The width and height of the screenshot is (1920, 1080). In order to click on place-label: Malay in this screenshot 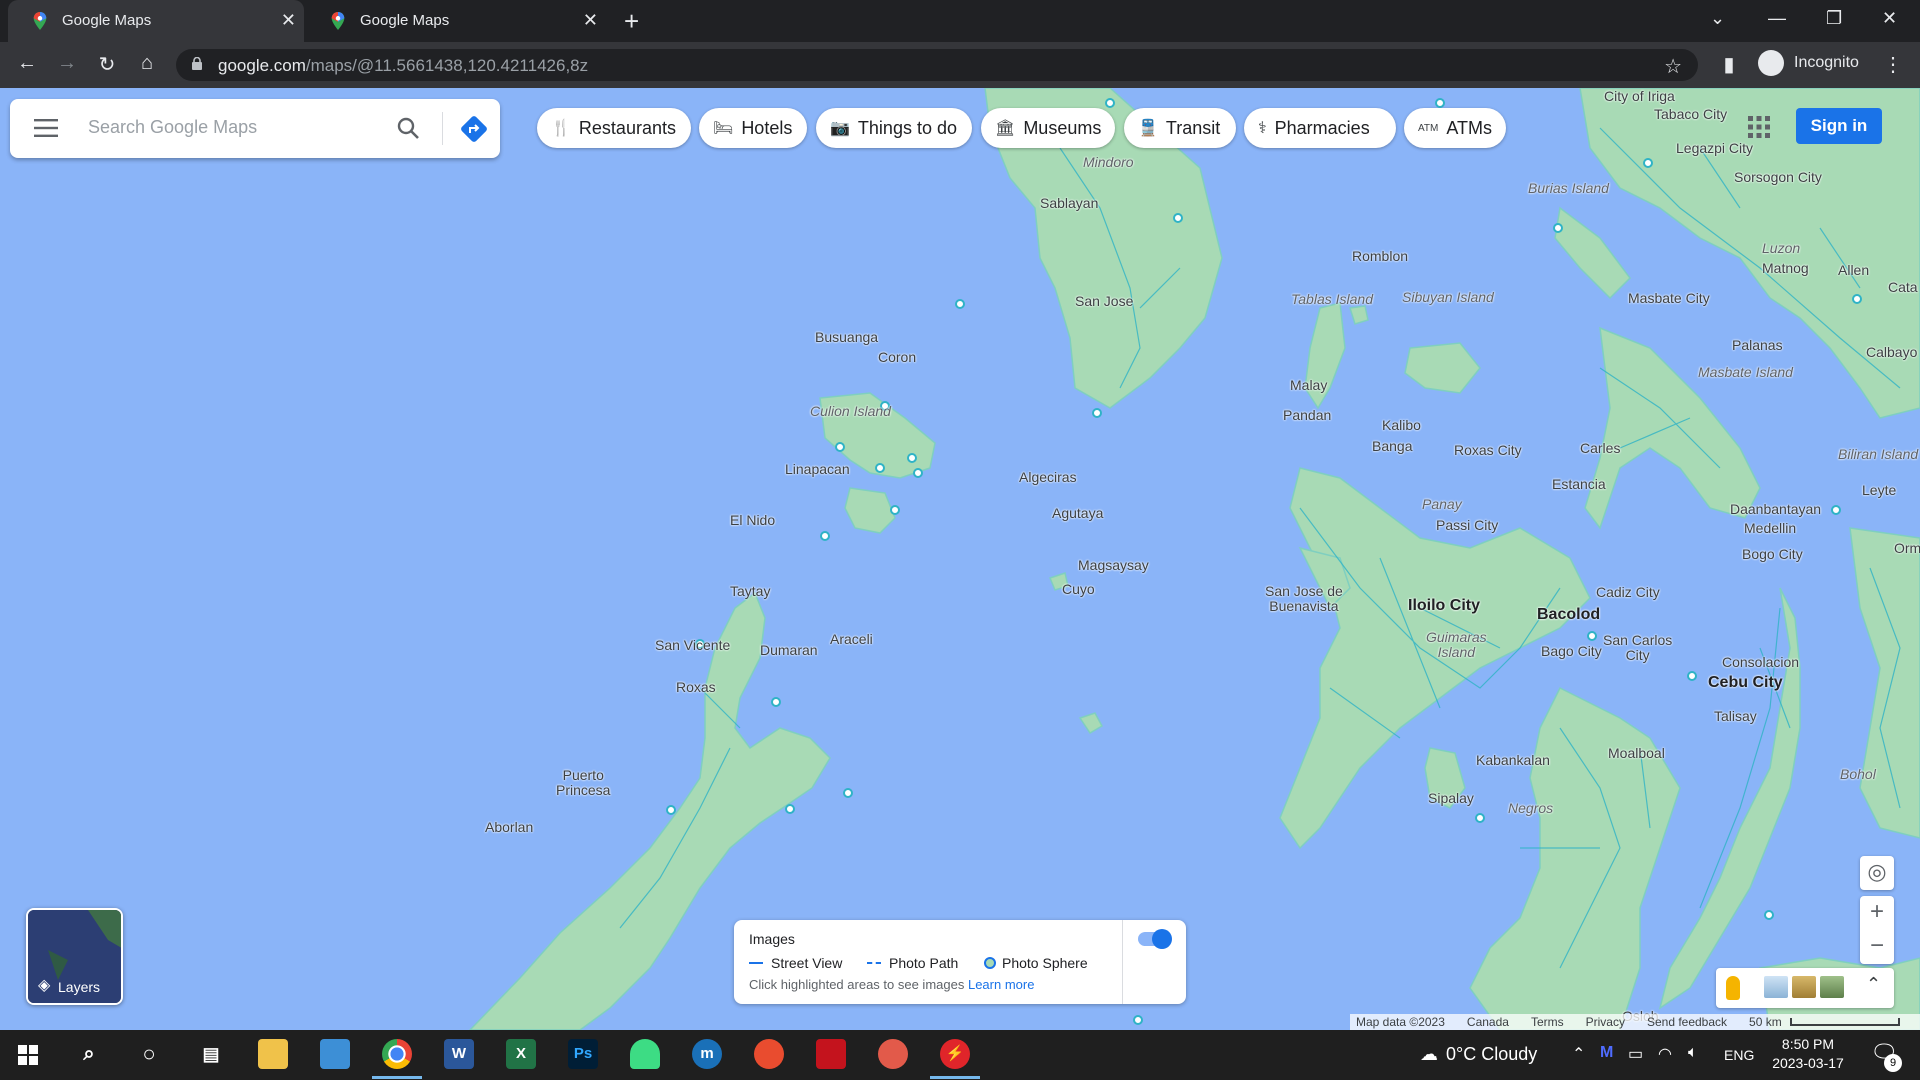, I will do `click(1308, 385)`.